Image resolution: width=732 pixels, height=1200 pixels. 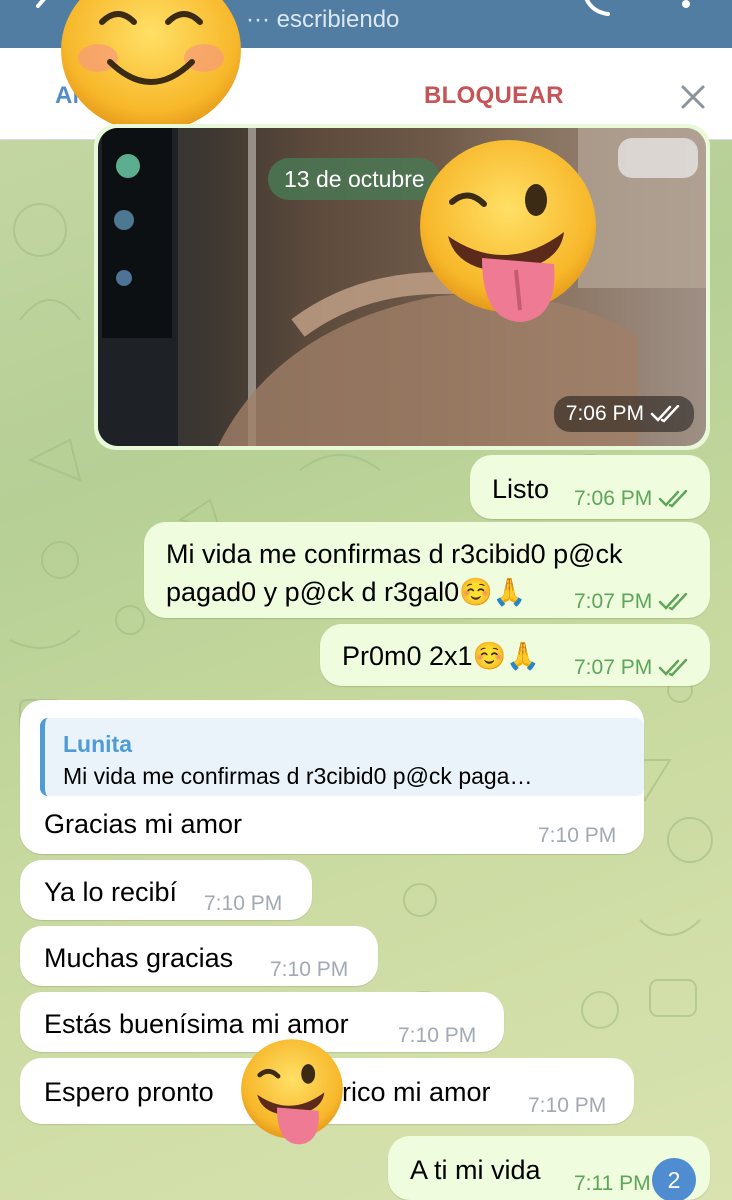 I want to click on message-text: Estás buenísima mi amor, so click(x=196, y=1024).